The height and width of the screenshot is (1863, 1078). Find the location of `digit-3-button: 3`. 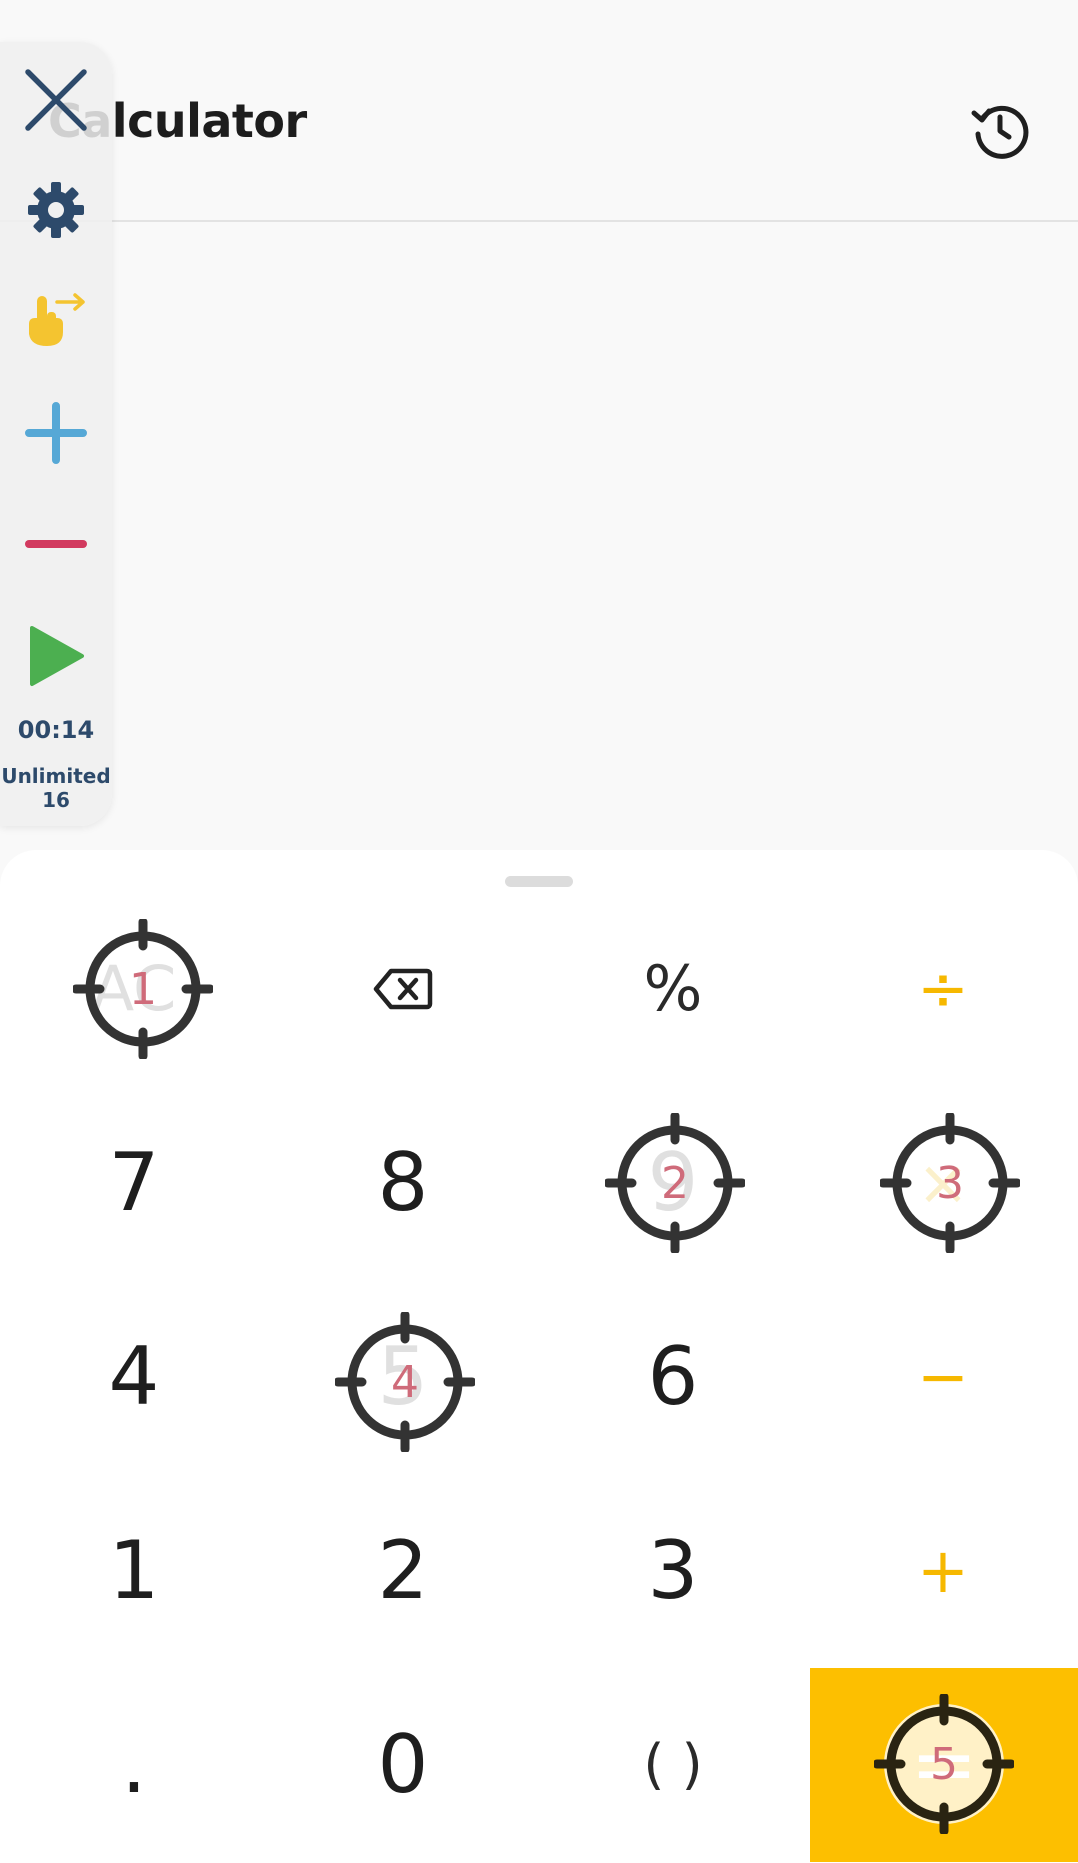

digit-3-button: 3 is located at coordinates (673, 1571).